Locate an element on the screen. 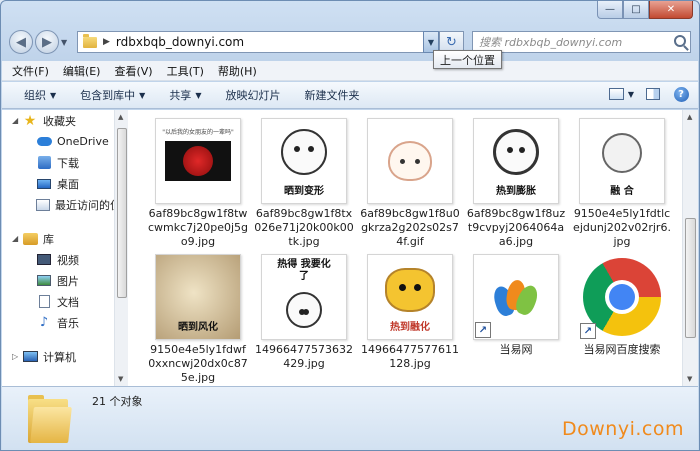 The width and height of the screenshot is (700, 451). file-item: 热到融化 14966477577611128.jpg is located at coordinates (410, 320).